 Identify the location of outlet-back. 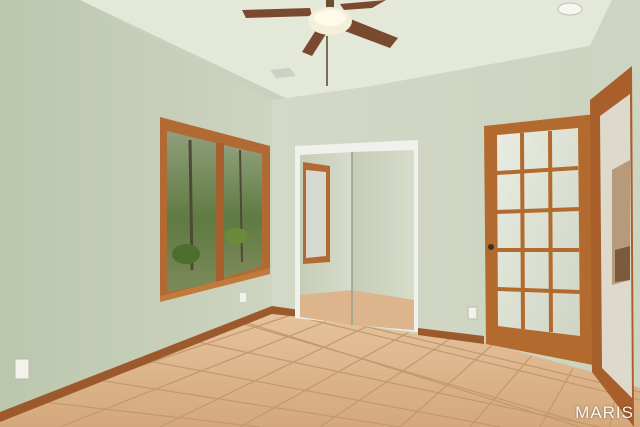
(472, 313).